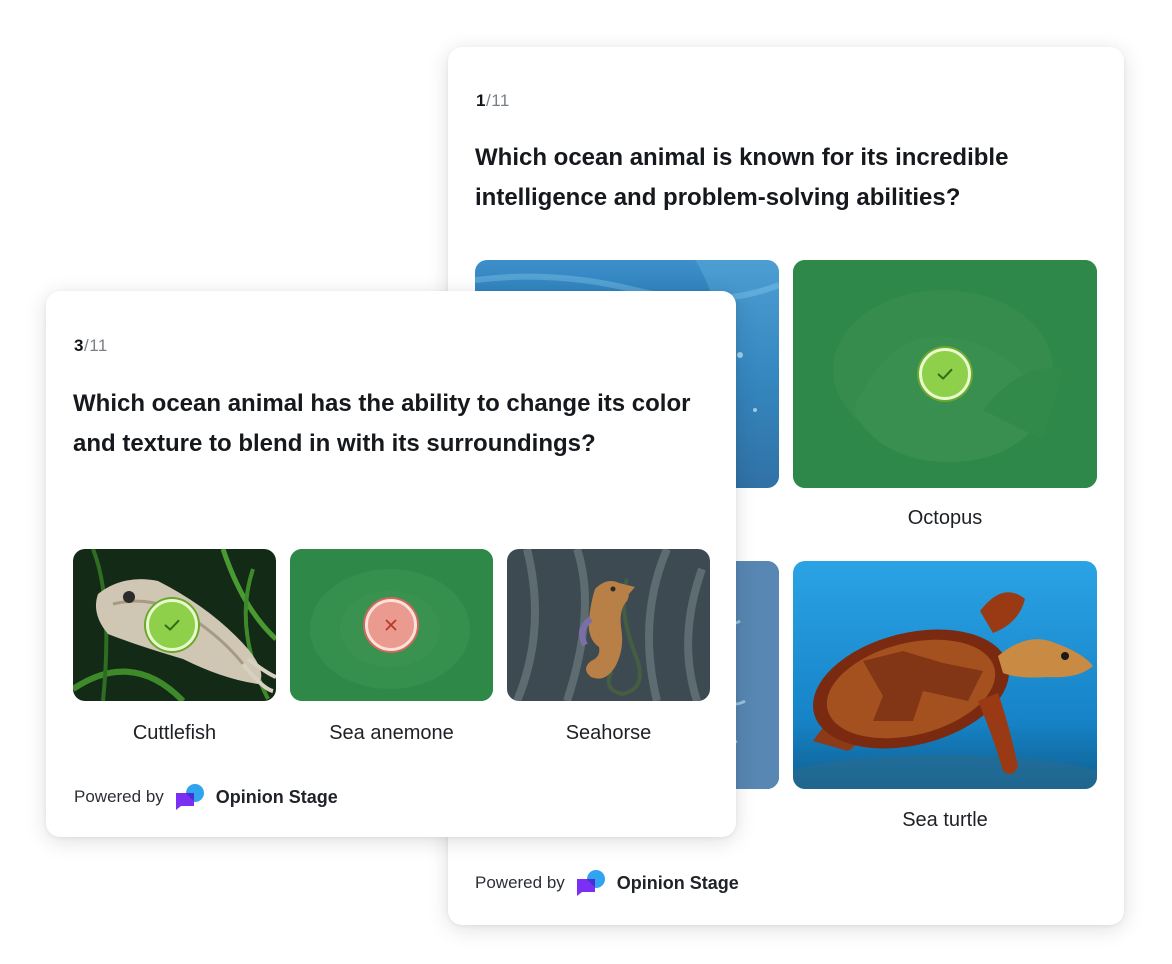 This screenshot has width=1172, height=964. What do you see at coordinates (481, 100) in the screenshot?
I see `counter-current: 1` at bounding box center [481, 100].